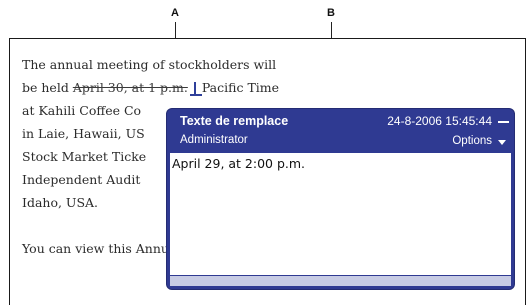 The image size is (531, 305). Describe the element at coordinates (195, 89) in the screenshot. I see `insertion-caret-icon` at that location.